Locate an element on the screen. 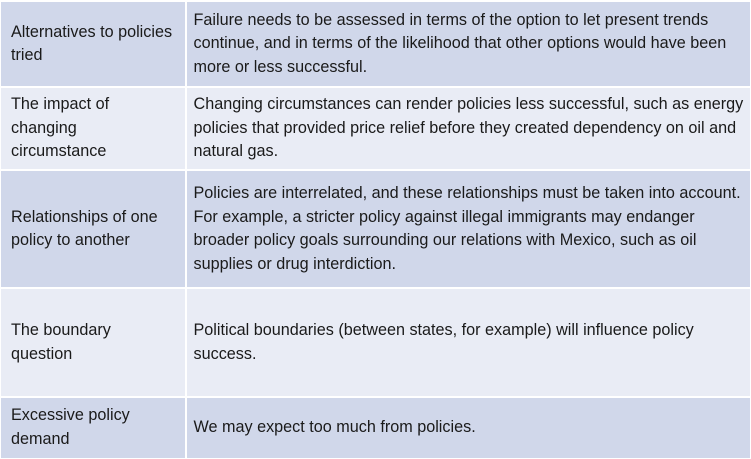 The height and width of the screenshot is (459, 751). row-label: The boundary question is located at coordinates (93, 342).